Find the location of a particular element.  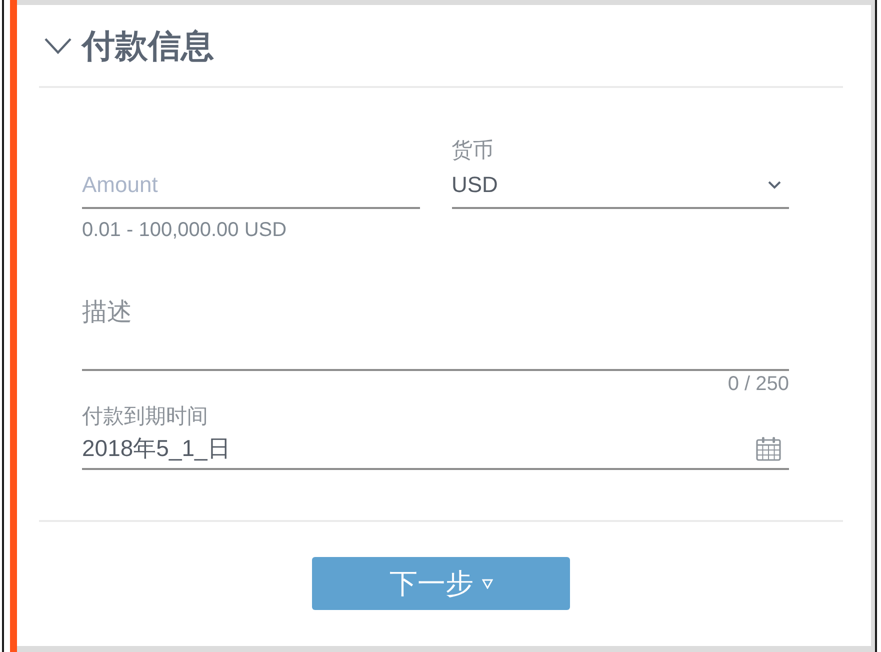

calendar-icon is located at coordinates (768, 448).